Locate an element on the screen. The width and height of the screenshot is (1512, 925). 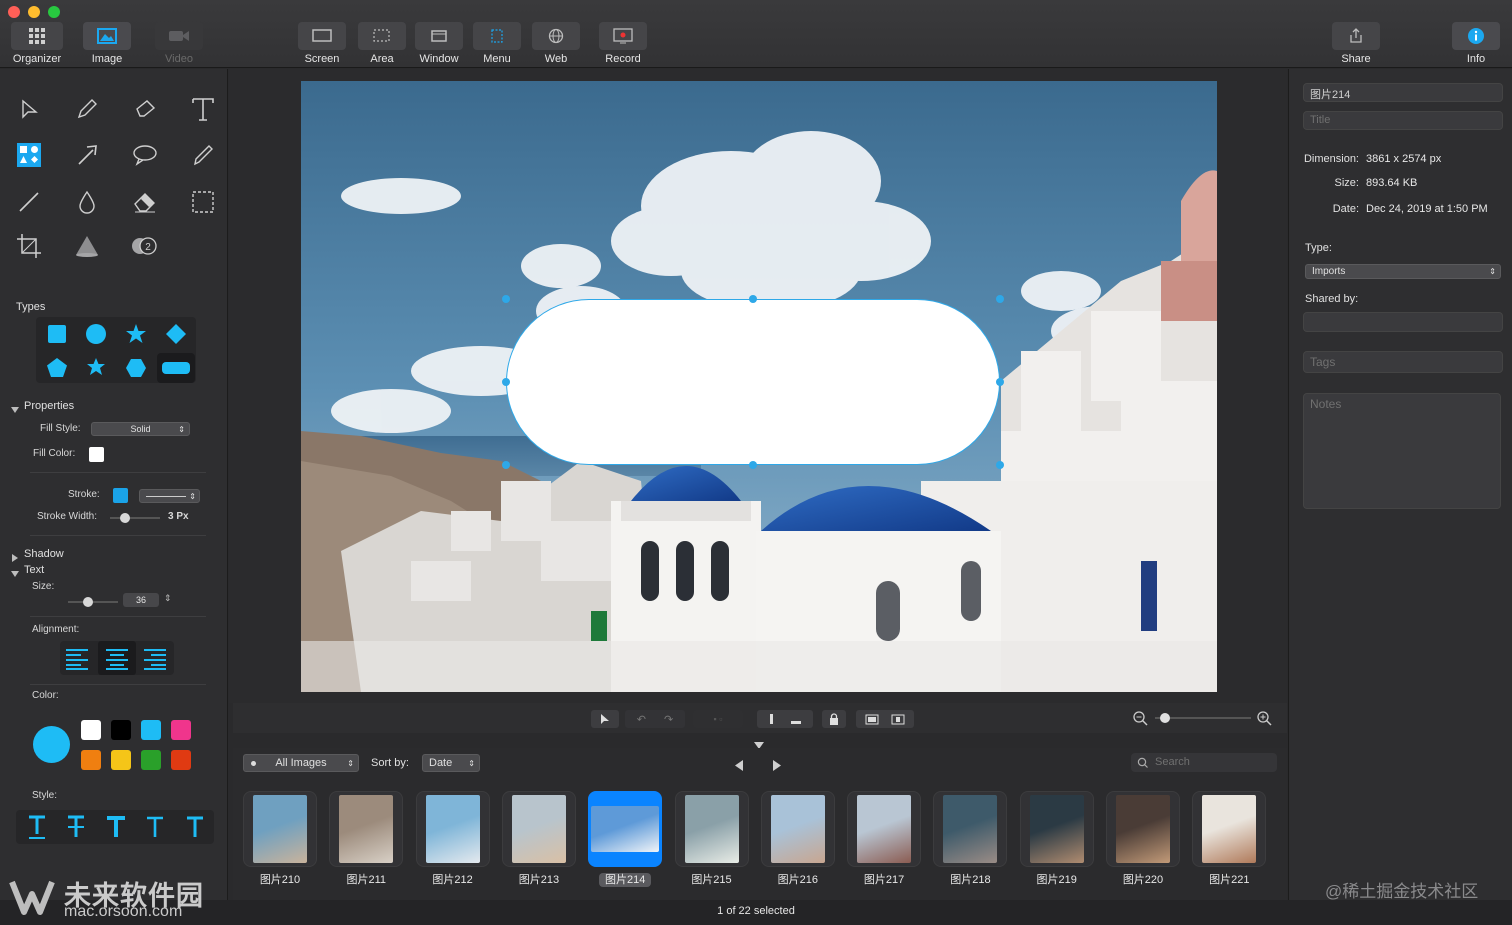
eraser-tool is located at coordinates (145, 202).